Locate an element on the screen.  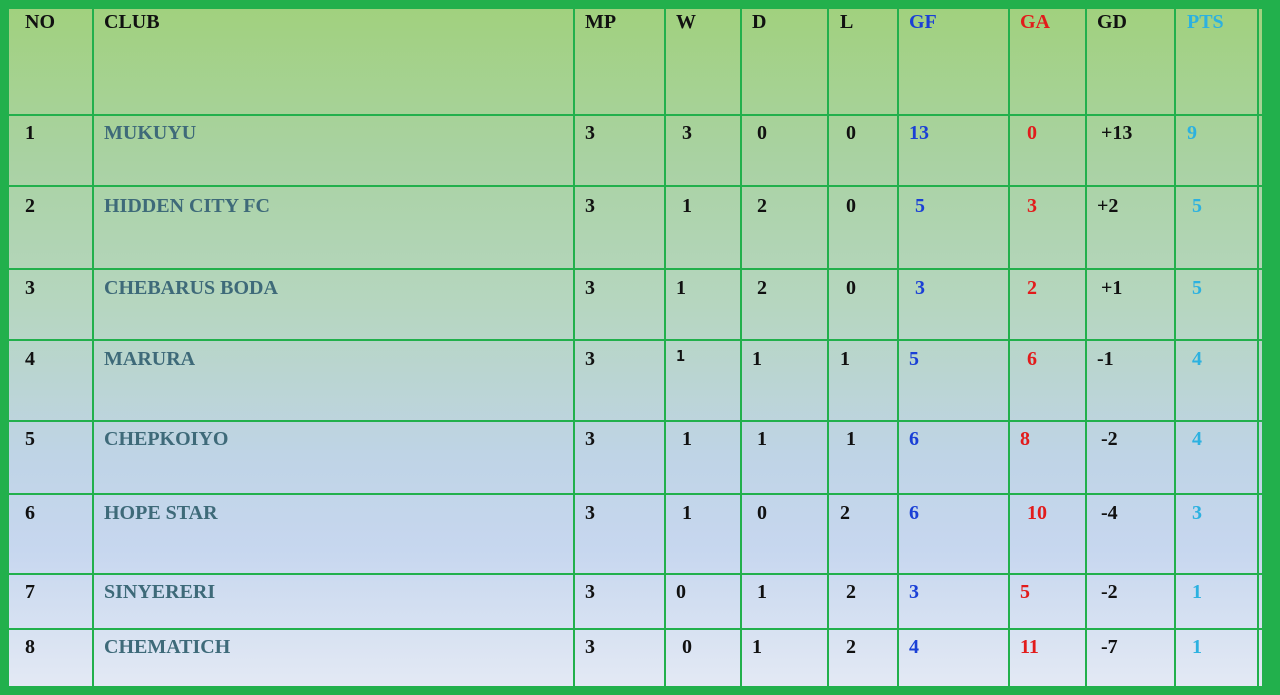
ga-cell: 6 is located at coordinates (1032, 359).